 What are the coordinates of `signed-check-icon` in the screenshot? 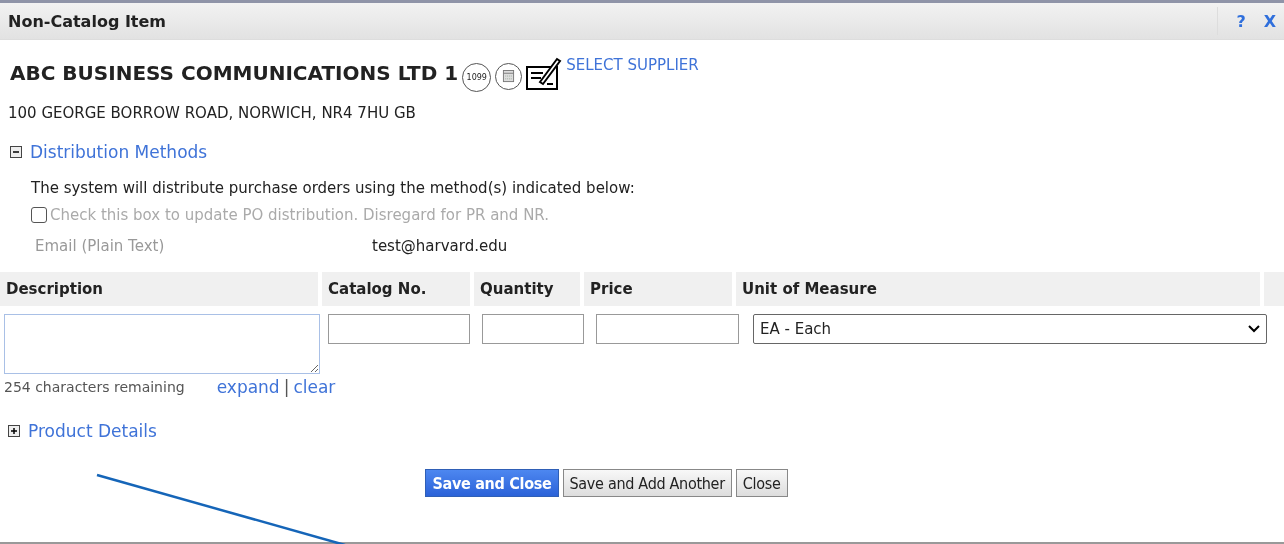 It's located at (544, 73).